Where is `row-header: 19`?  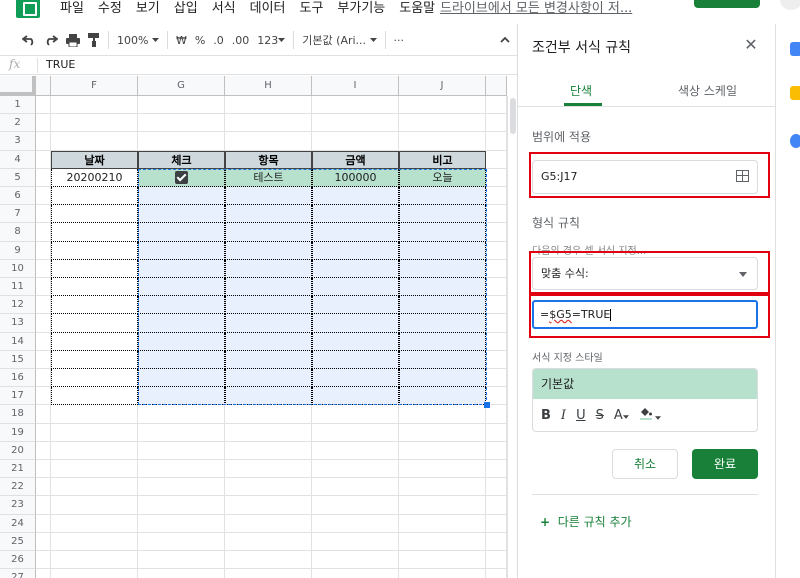 row-header: 19 is located at coordinates (18, 432).